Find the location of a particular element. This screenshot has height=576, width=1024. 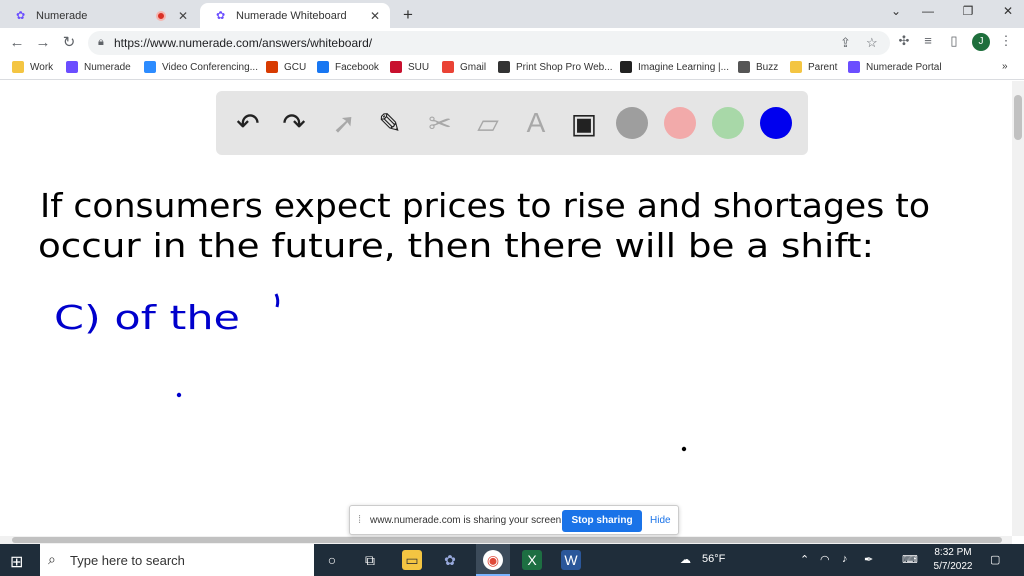

bookmark-item: GCU is located at coordinates (286, 67).